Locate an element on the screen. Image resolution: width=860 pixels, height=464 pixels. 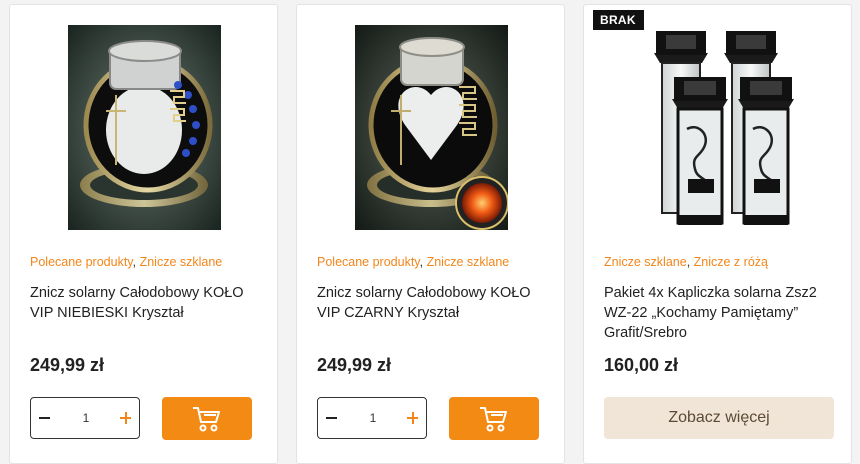
out-of-stock-badge: BRAK is located at coordinates (618, 20).